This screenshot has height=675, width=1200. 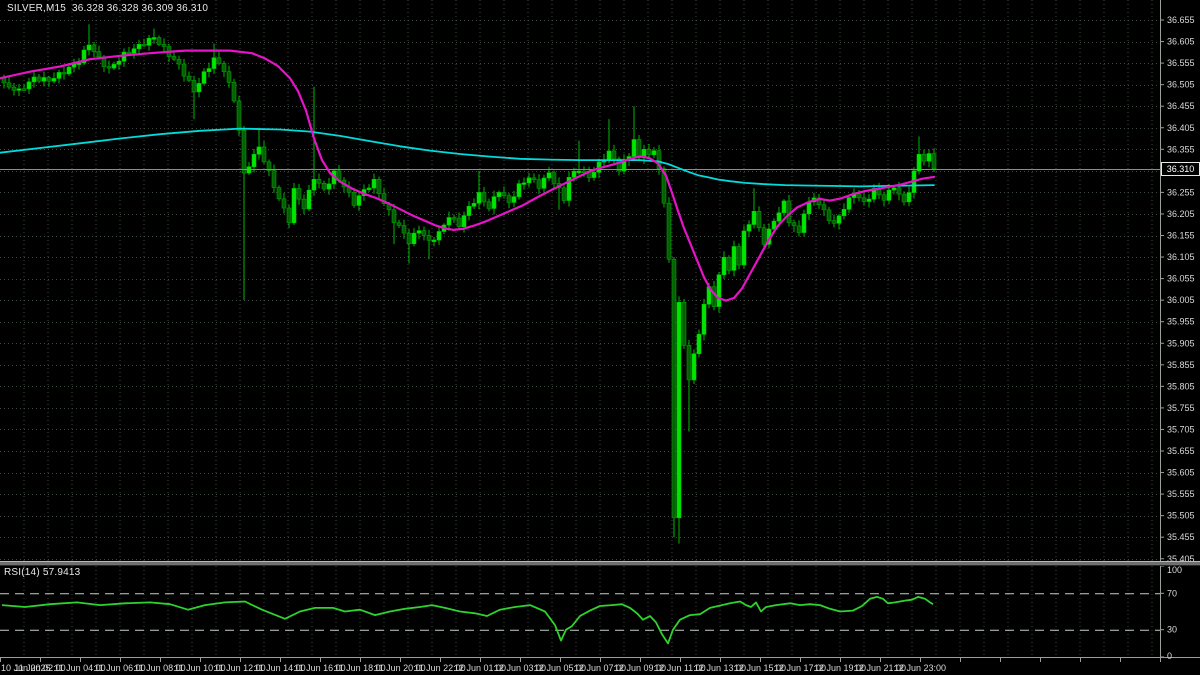 I want to click on rsi-pane, so click(x=580, y=611).